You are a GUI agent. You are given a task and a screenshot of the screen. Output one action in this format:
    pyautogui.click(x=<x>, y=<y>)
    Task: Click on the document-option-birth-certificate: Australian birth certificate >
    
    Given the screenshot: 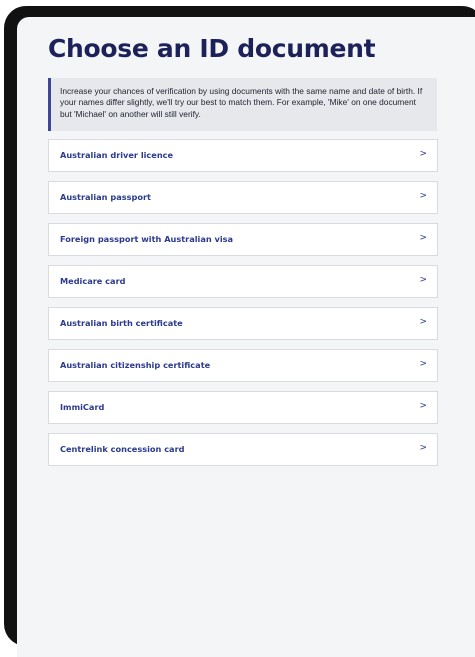 What is the action you would take?
    pyautogui.click(x=243, y=323)
    